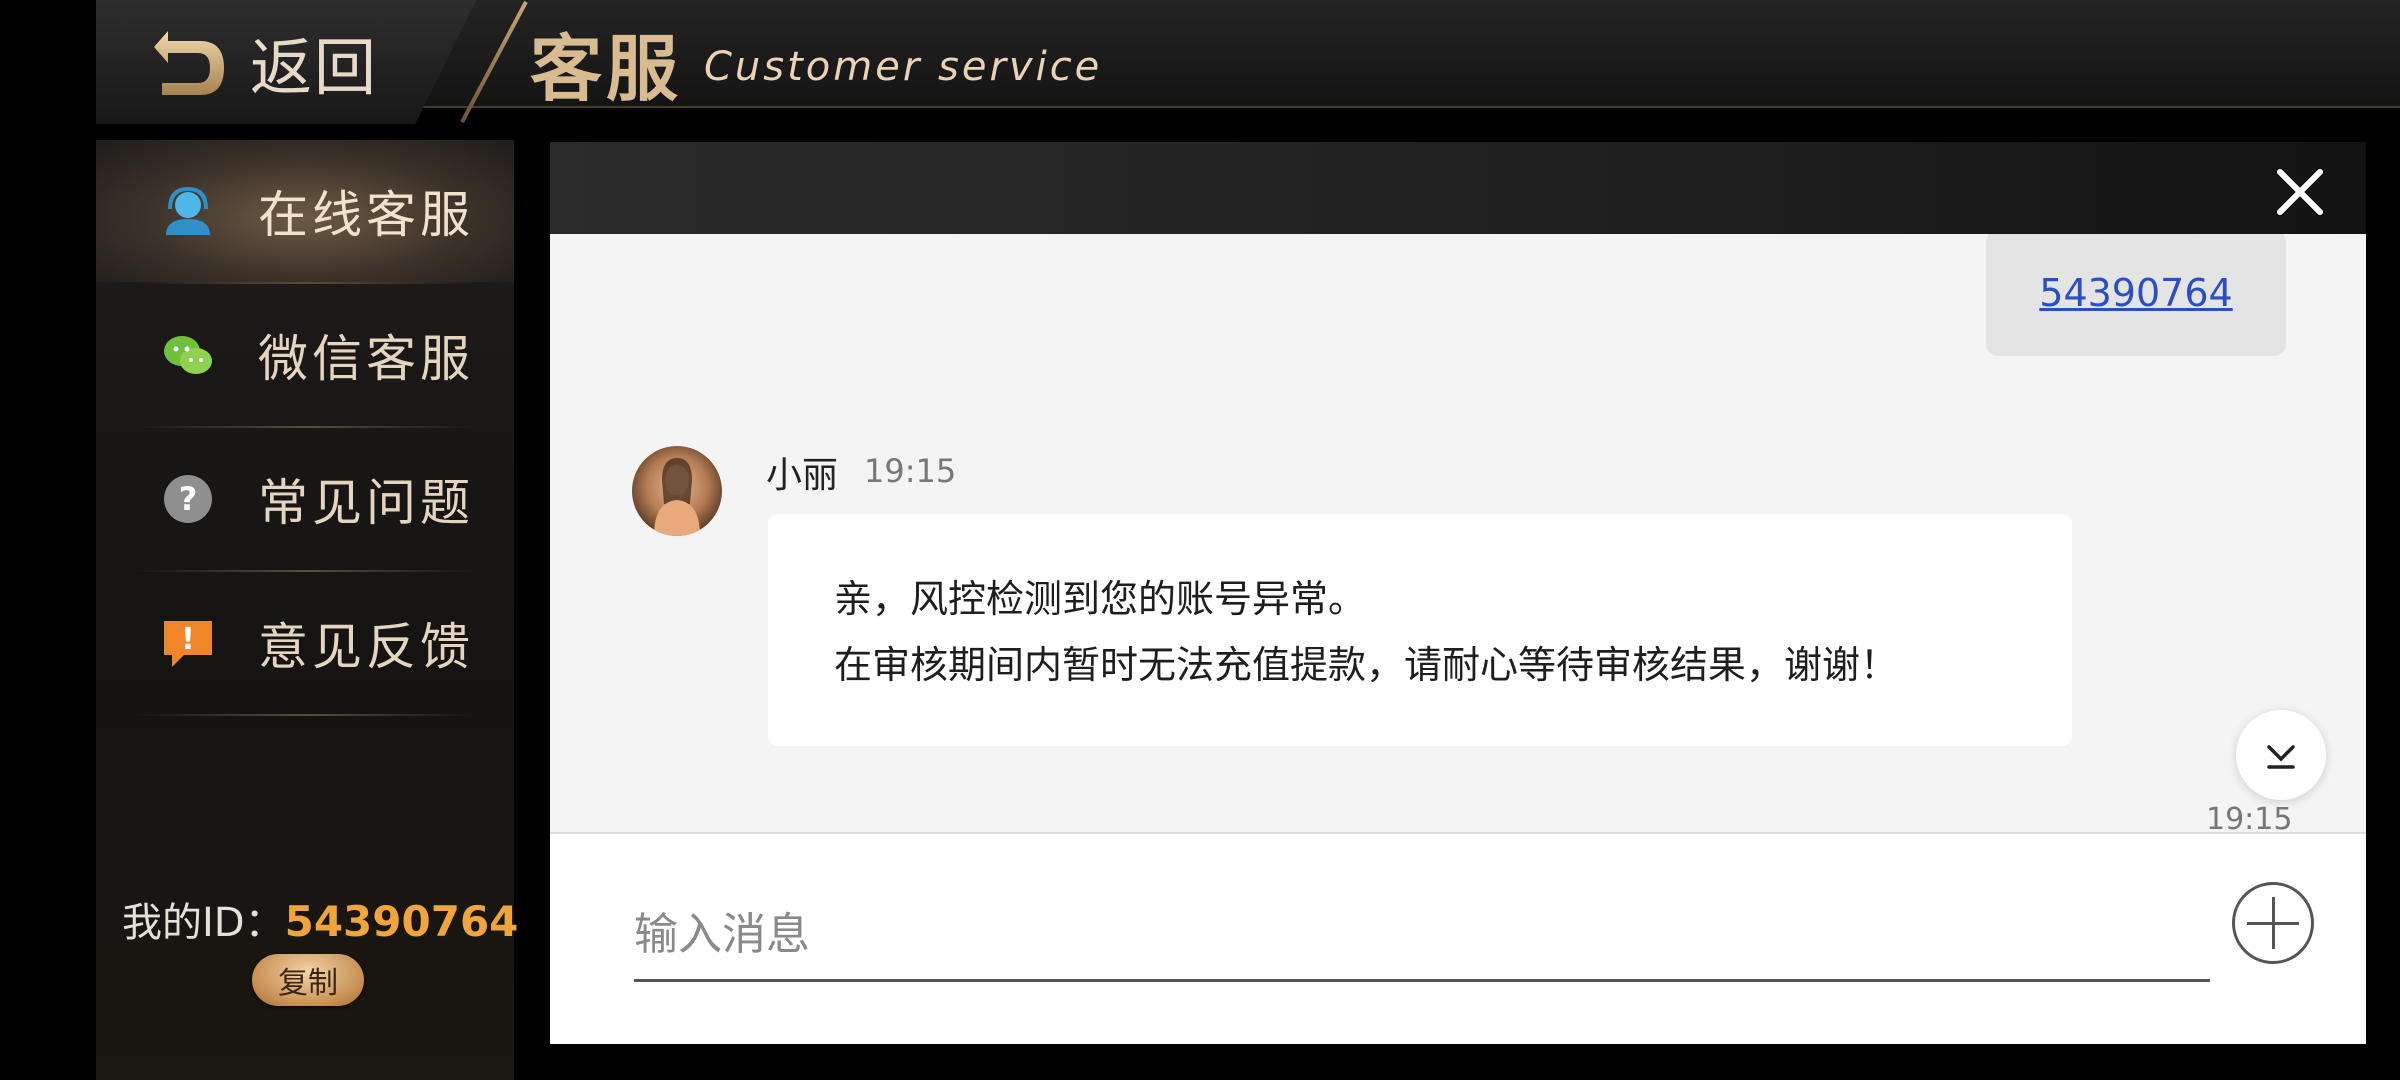 Image resolution: width=2400 pixels, height=1080 pixels. I want to click on message-line: 亲，风控检测到您的账号异常。, so click(1100, 599).